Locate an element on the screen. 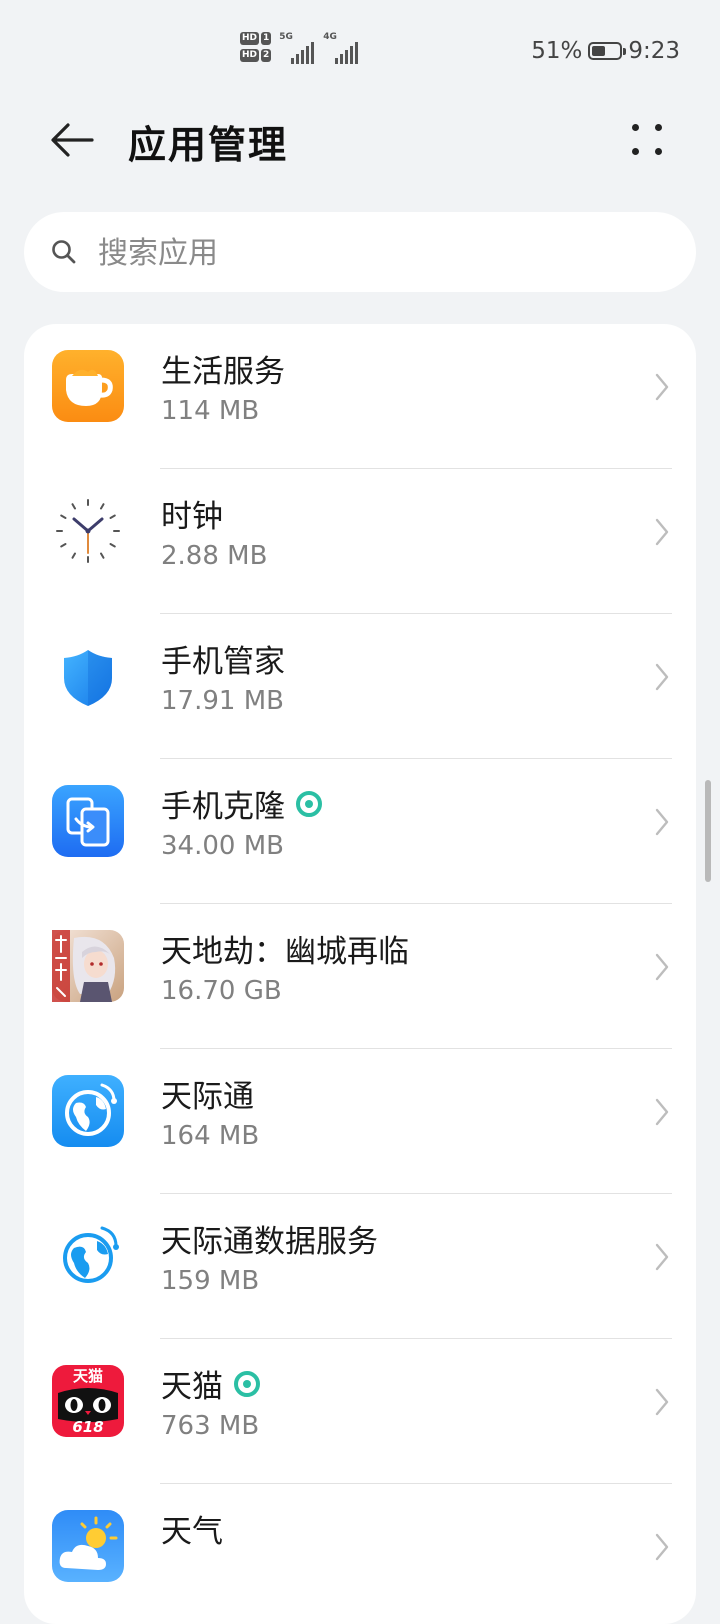 Image resolution: width=720 pixels, height=1624 pixels. back-arrow-icon is located at coordinates (72, 140).